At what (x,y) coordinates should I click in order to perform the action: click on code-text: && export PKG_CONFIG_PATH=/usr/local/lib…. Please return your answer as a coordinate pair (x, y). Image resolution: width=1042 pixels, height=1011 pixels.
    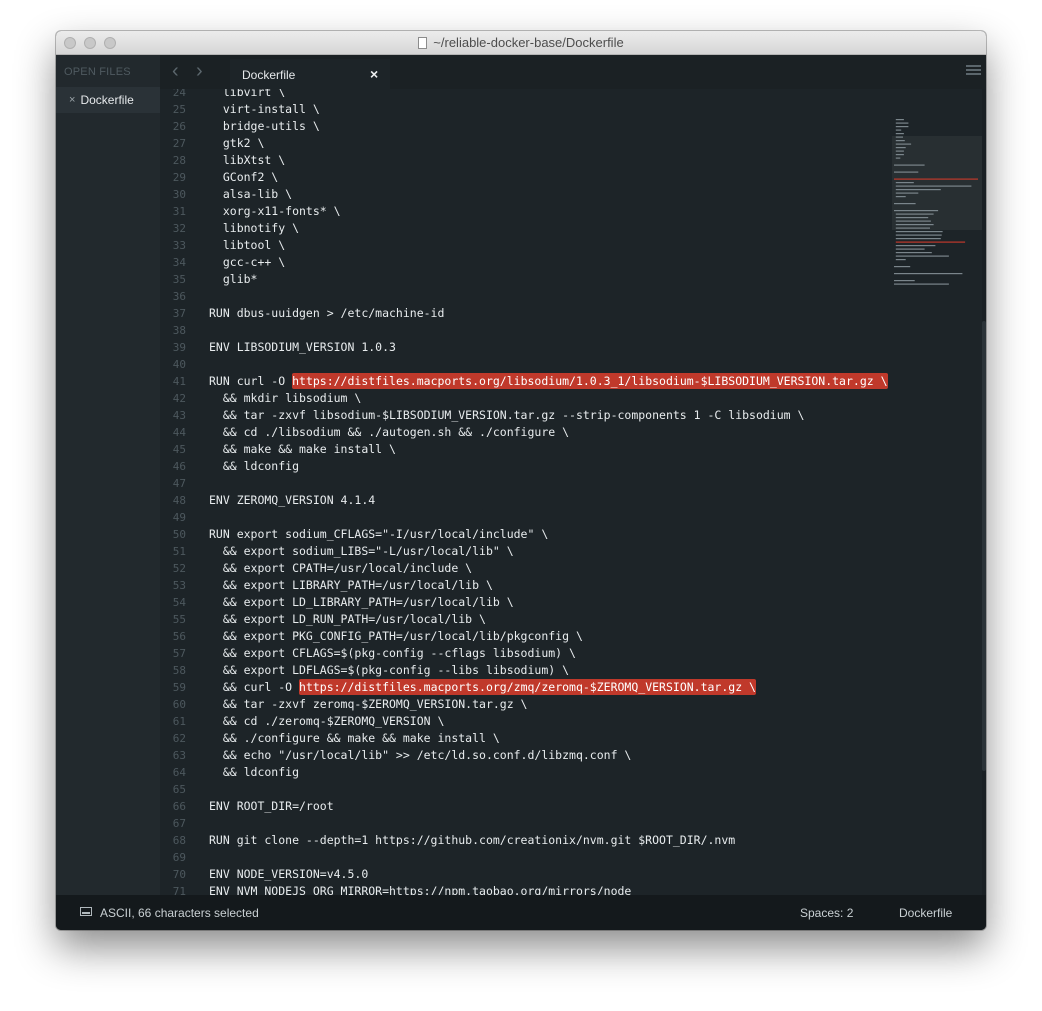
    Looking at the image, I should click on (396, 636).